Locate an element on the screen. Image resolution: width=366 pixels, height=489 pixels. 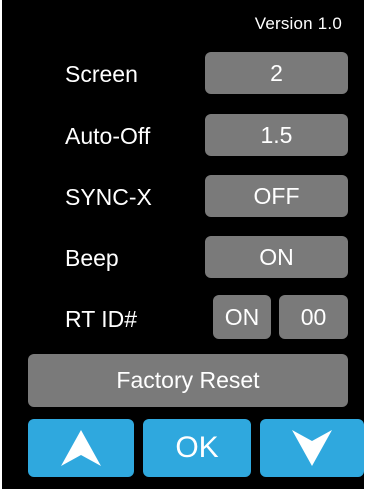
version-label: Version 1.0 is located at coordinates (298, 23).